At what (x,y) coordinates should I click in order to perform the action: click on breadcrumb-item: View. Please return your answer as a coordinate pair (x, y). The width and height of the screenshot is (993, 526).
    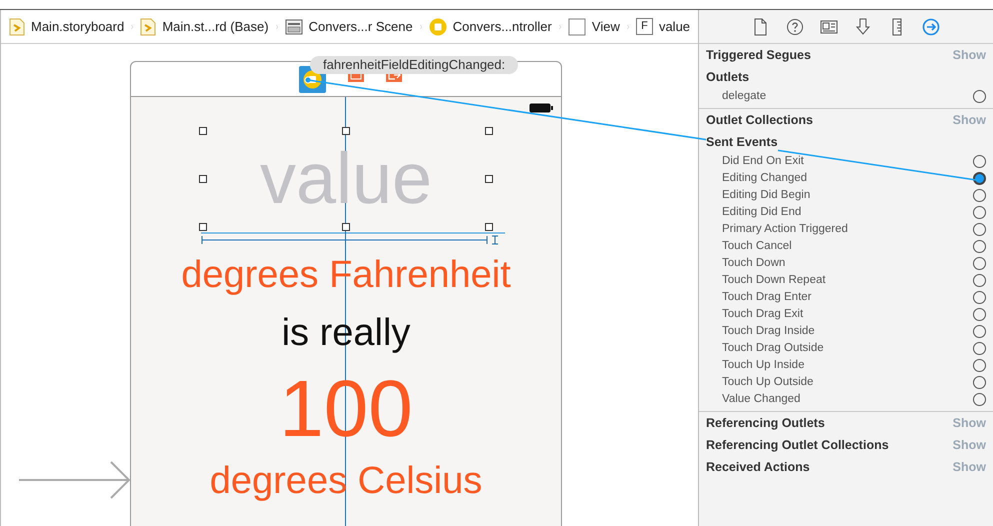
    Looking at the image, I should click on (594, 26).